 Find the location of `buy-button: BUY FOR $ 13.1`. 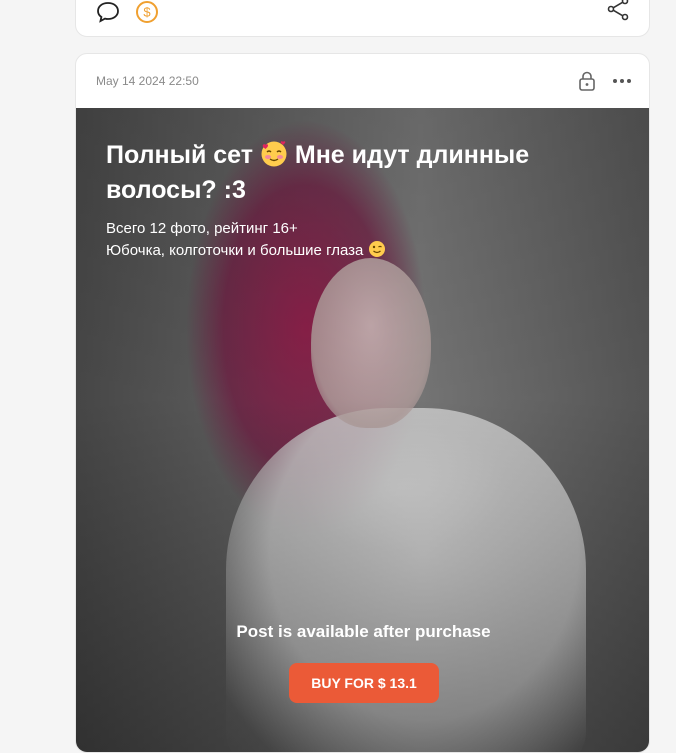

buy-button: BUY FOR $ 13.1 is located at coordinates (364, 683).